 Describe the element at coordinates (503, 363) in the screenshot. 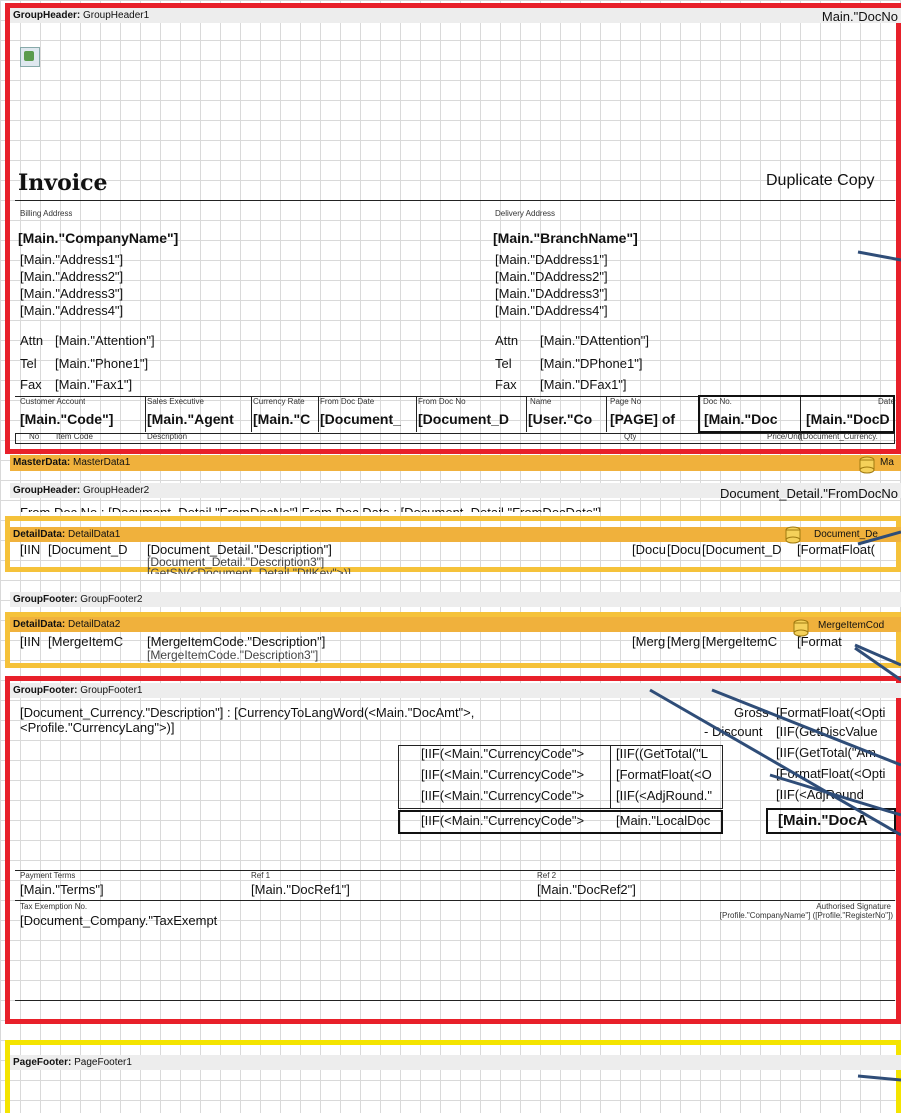

I see `dtel-label: Tel` at that location.